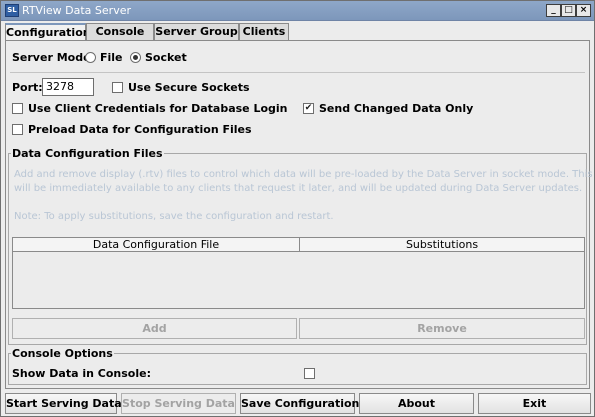 The image size is (595, 417). I want to click on maximize-button: □, so click(568, 10).